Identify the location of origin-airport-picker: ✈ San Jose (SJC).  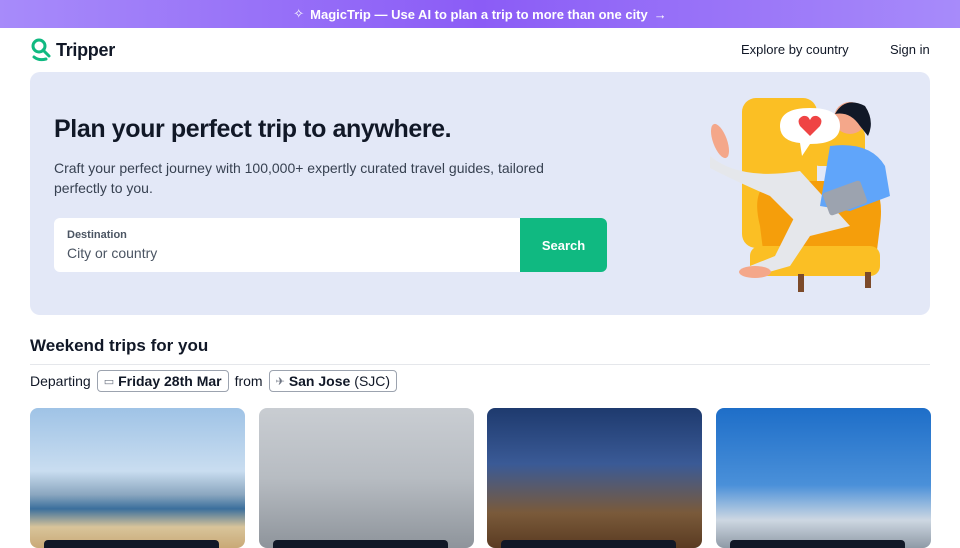
(333, 381).